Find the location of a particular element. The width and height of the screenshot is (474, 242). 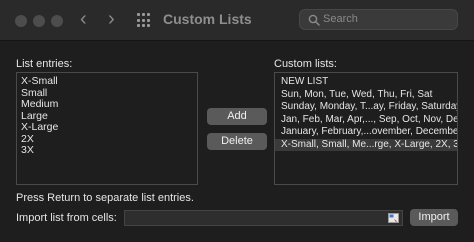

window-title: Custom Lists is located at coordinates (207, 19).